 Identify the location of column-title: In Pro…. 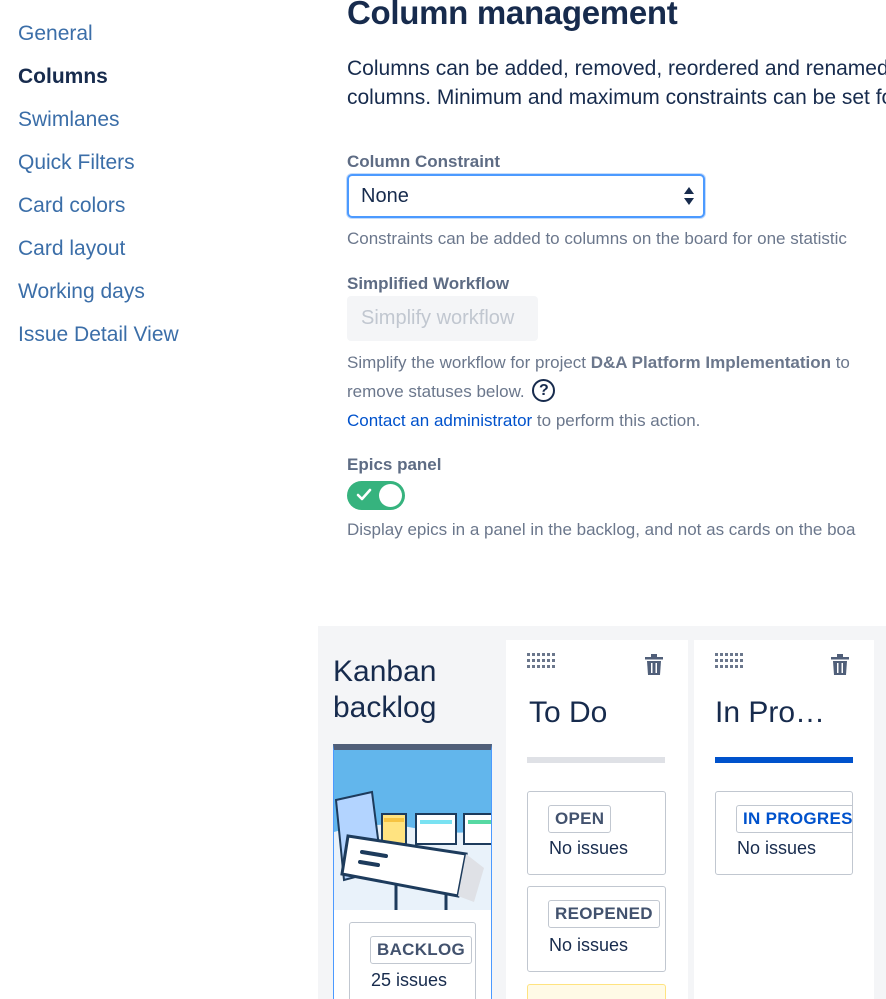
(770, 713).